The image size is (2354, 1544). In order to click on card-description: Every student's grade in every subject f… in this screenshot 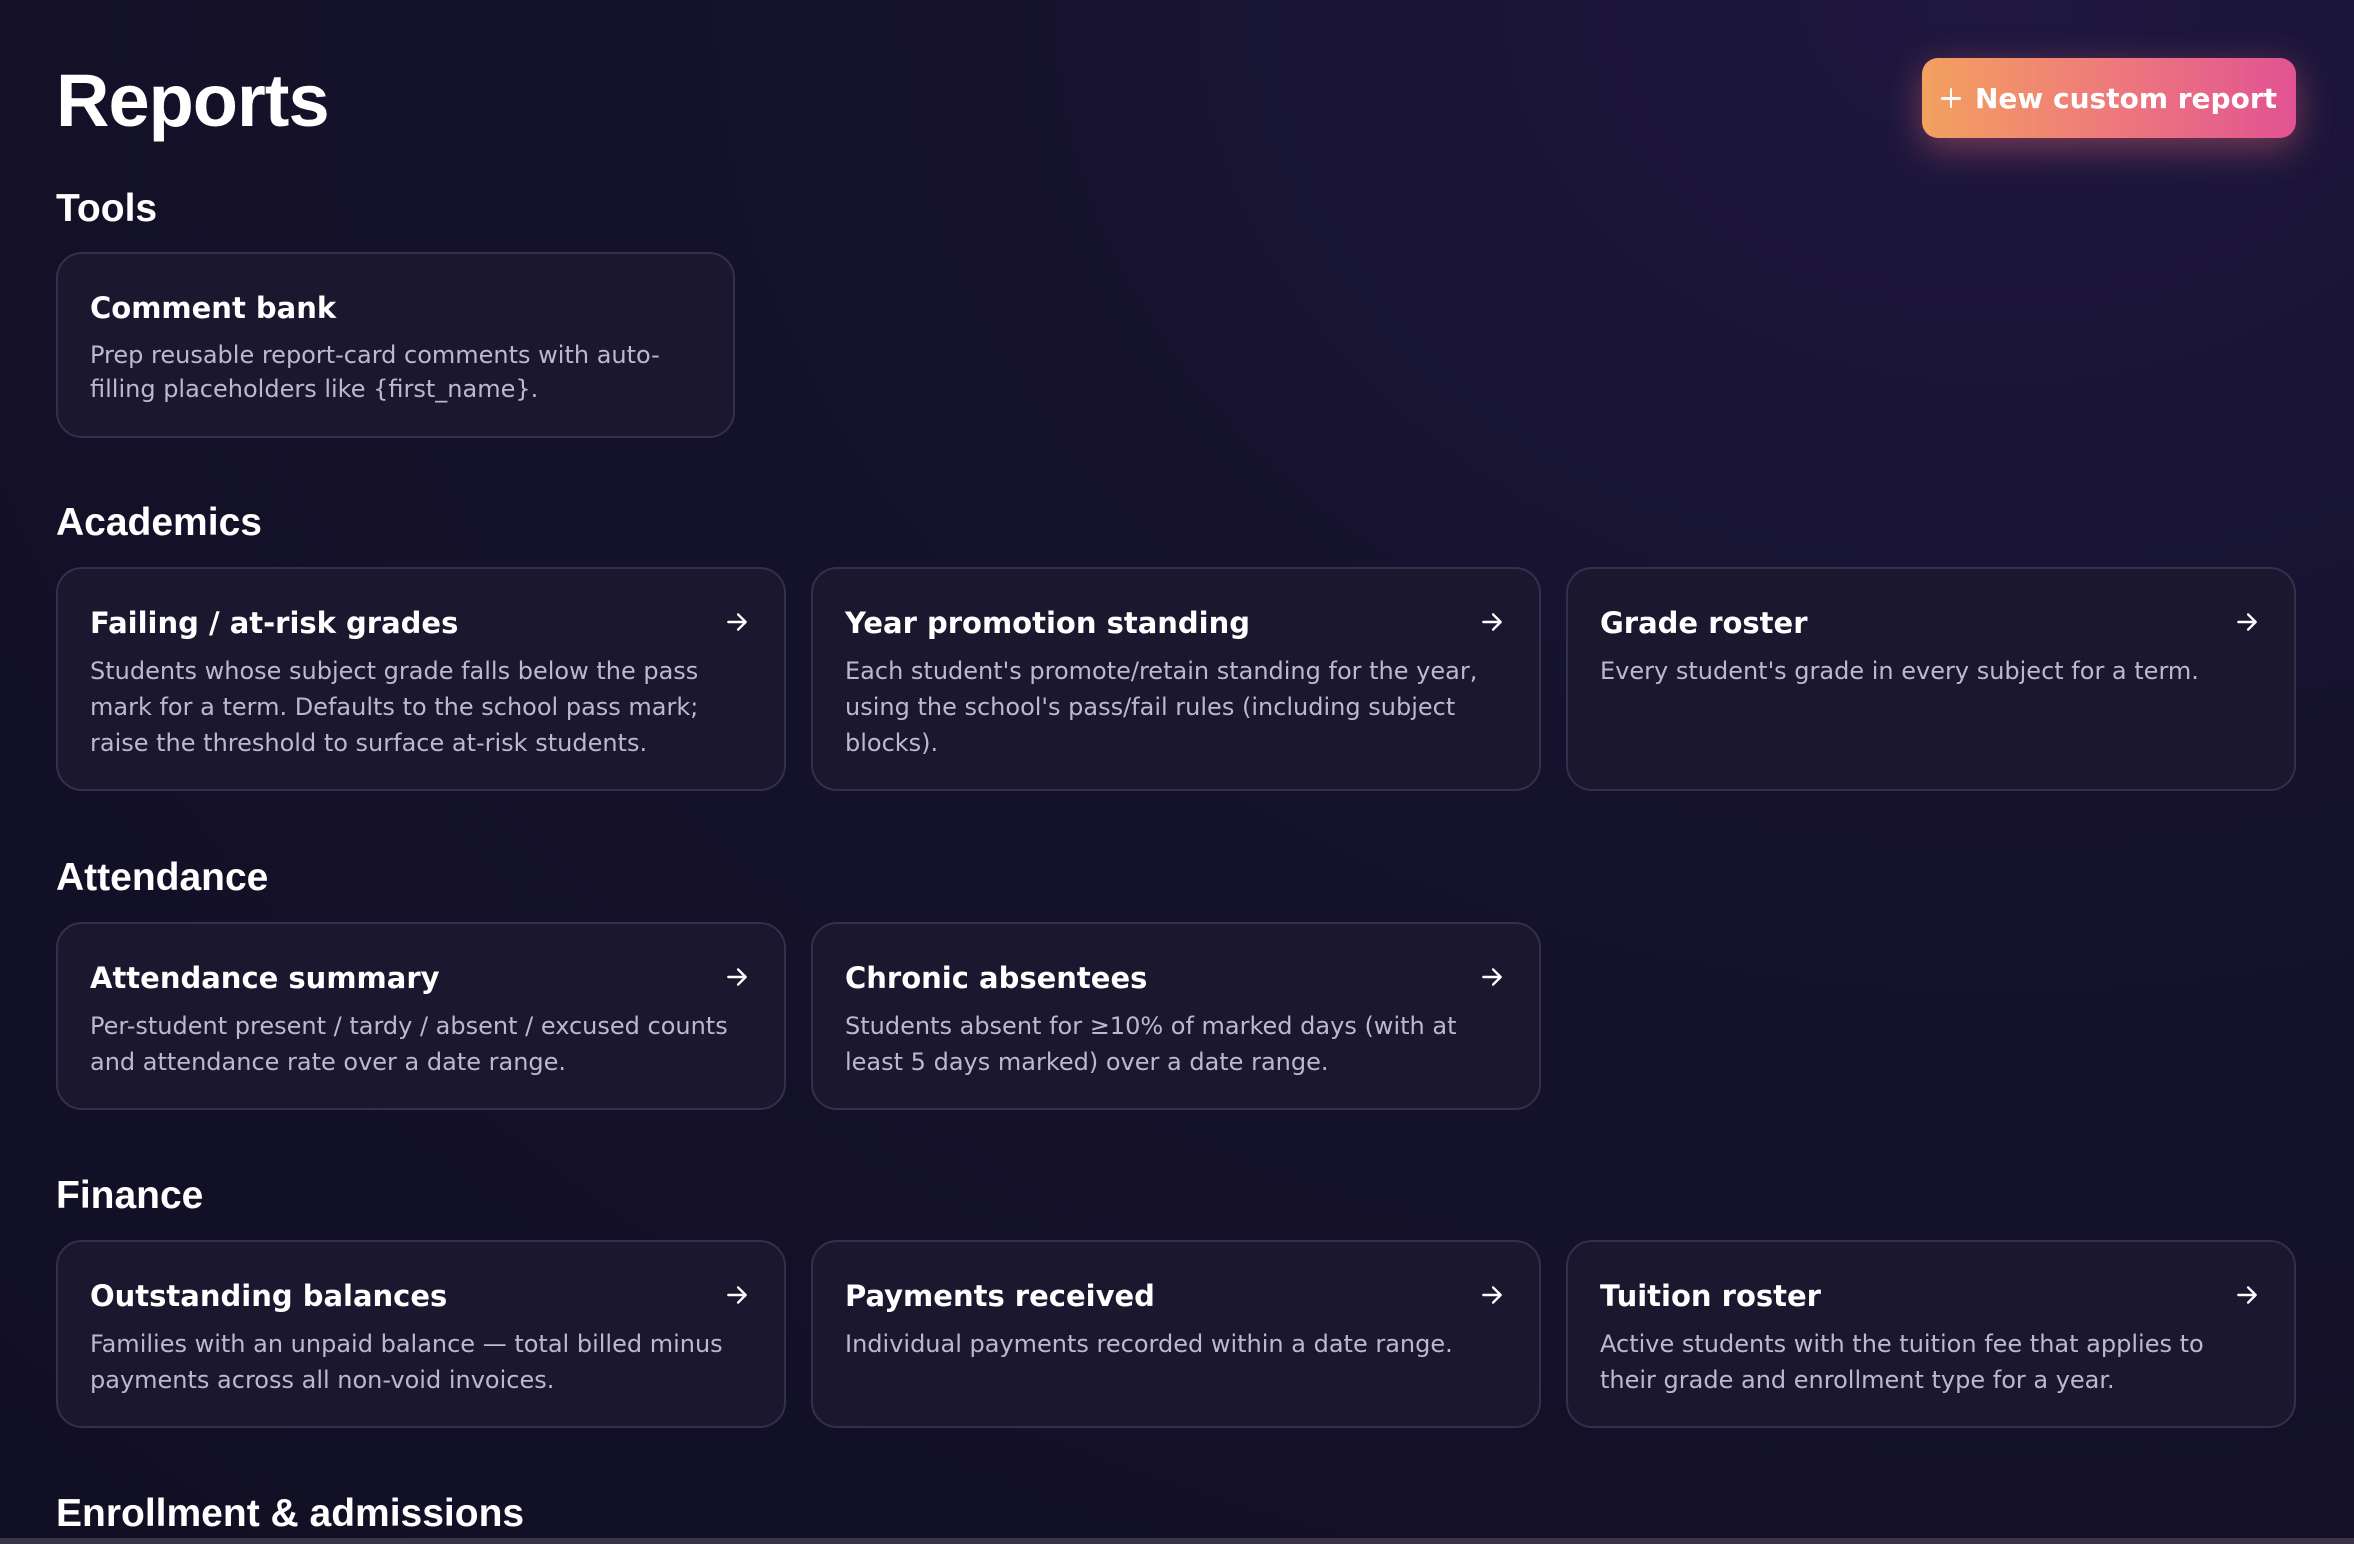, I will do `click(1899, 671)`.